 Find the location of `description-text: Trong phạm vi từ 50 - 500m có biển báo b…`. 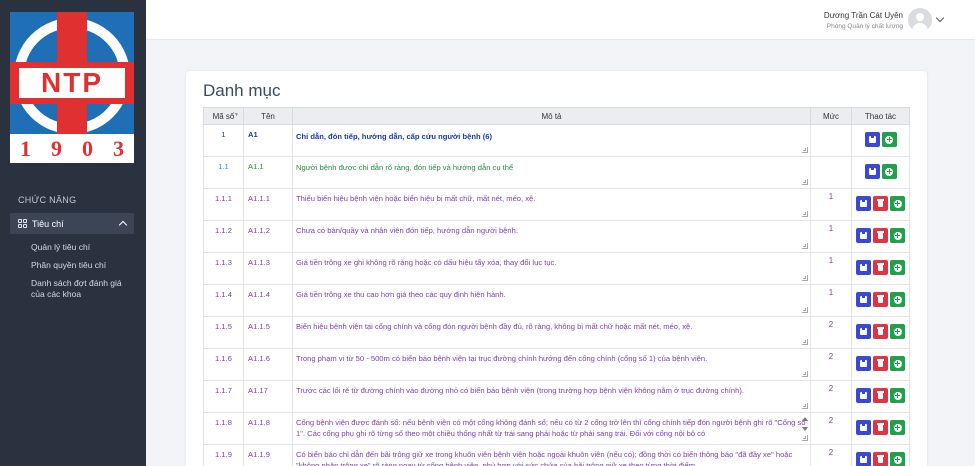

description-text: Trong phạm vi từ 50 - 500m có biển báo b… is located at coordinates (502, 358).